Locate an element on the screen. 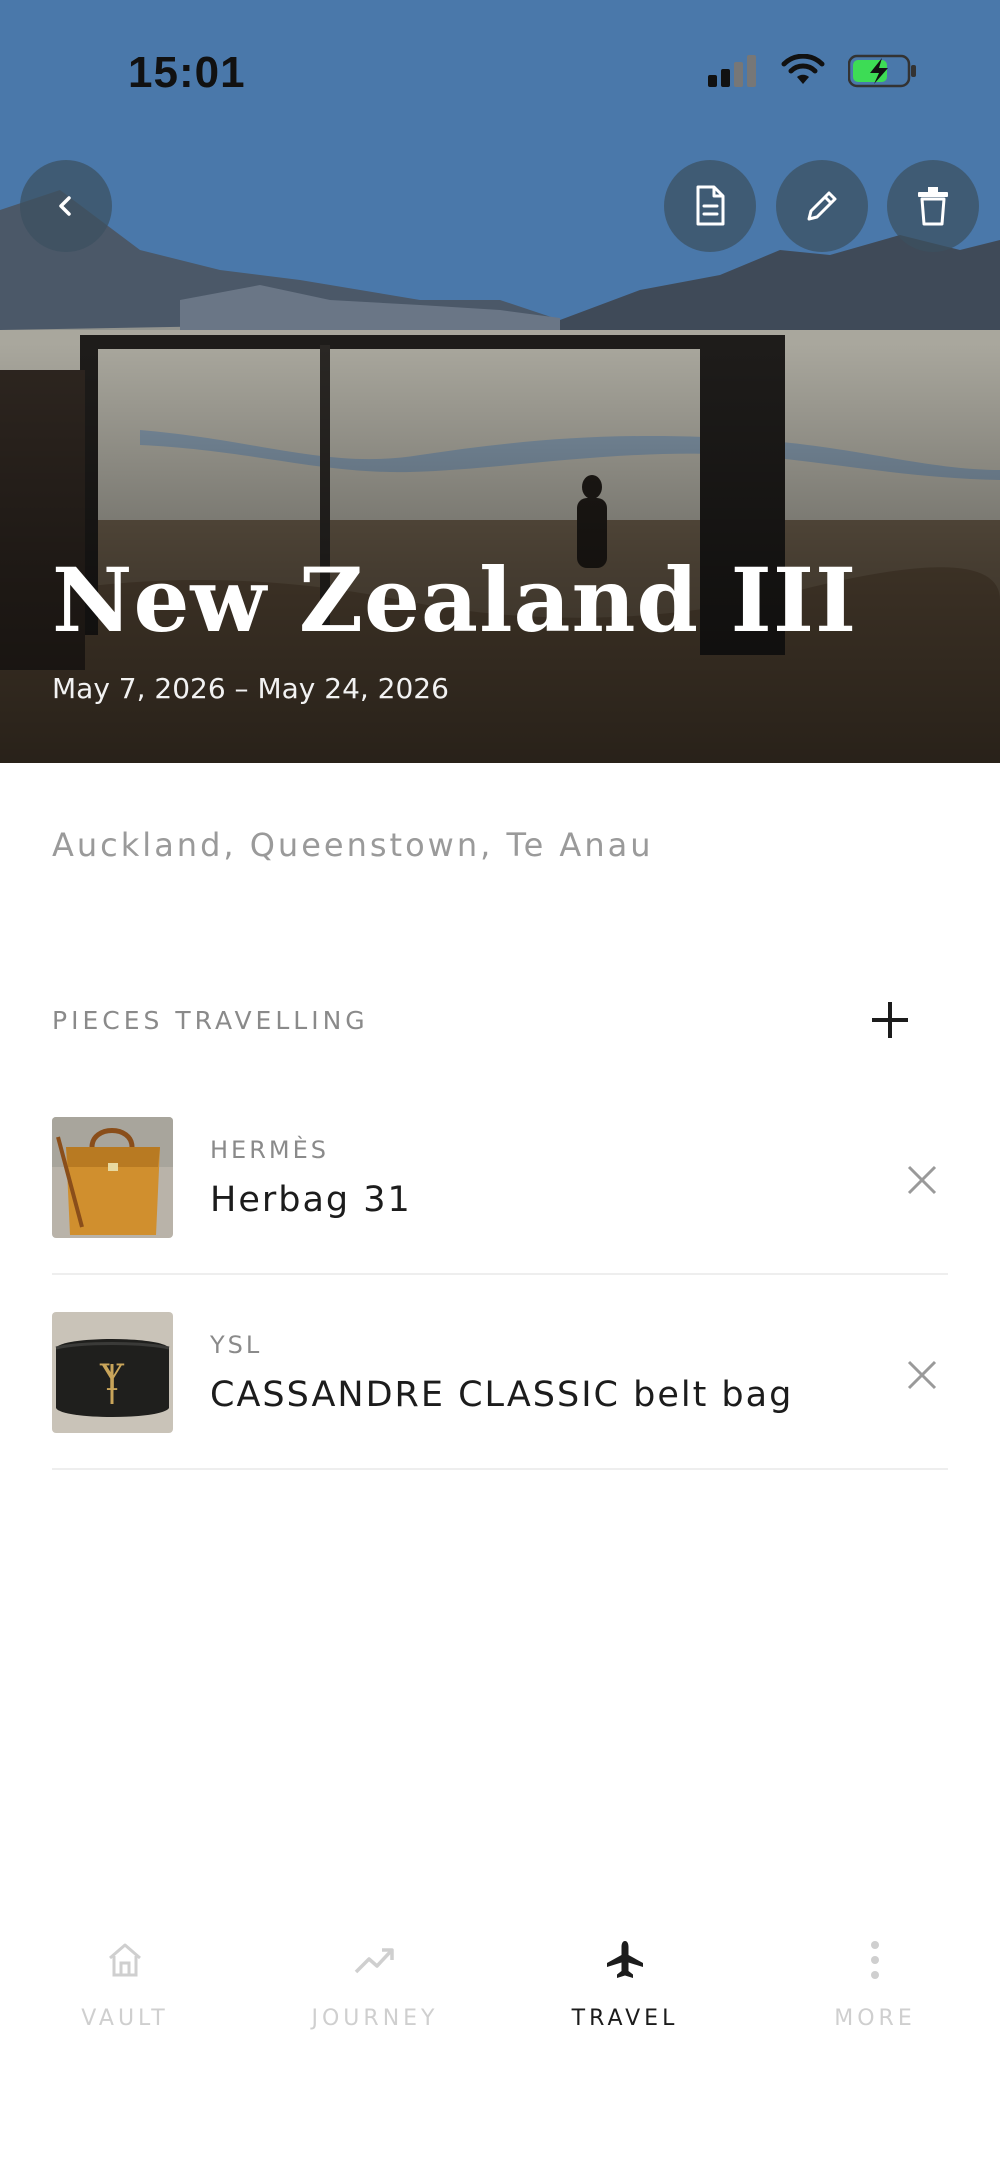 The width and height of the screenshot is (1000, 2168). piece-name: CASSANDRE CLASSIC belt bag is located at coordinates (502, 1395).